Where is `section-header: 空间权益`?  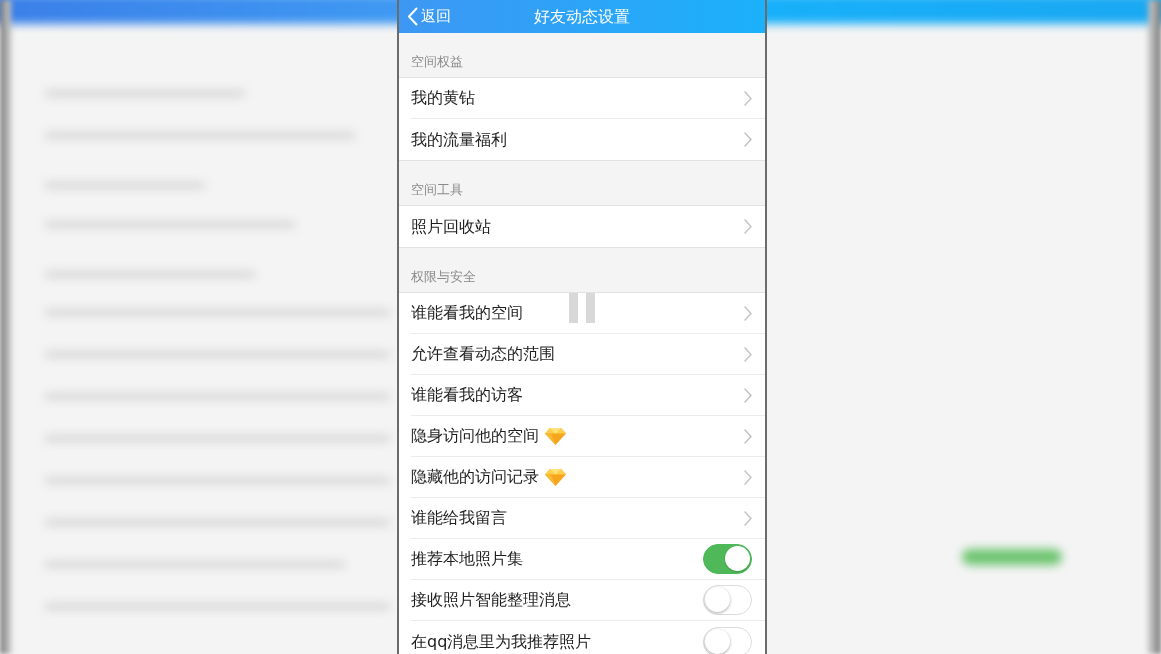 section-header: 空间权益 is located at coordinates (437, 61).